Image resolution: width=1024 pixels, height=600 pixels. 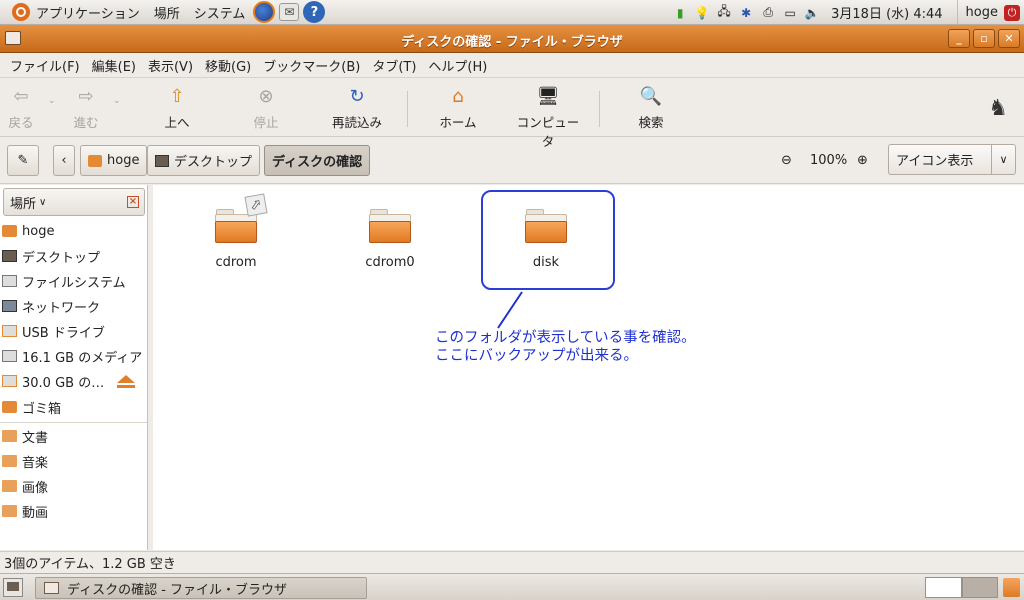 What do you see at coordinates (357, 107) in the screenshot?
I see `reload-button: ↻ 再読込み` at bounding box center [357, 107].